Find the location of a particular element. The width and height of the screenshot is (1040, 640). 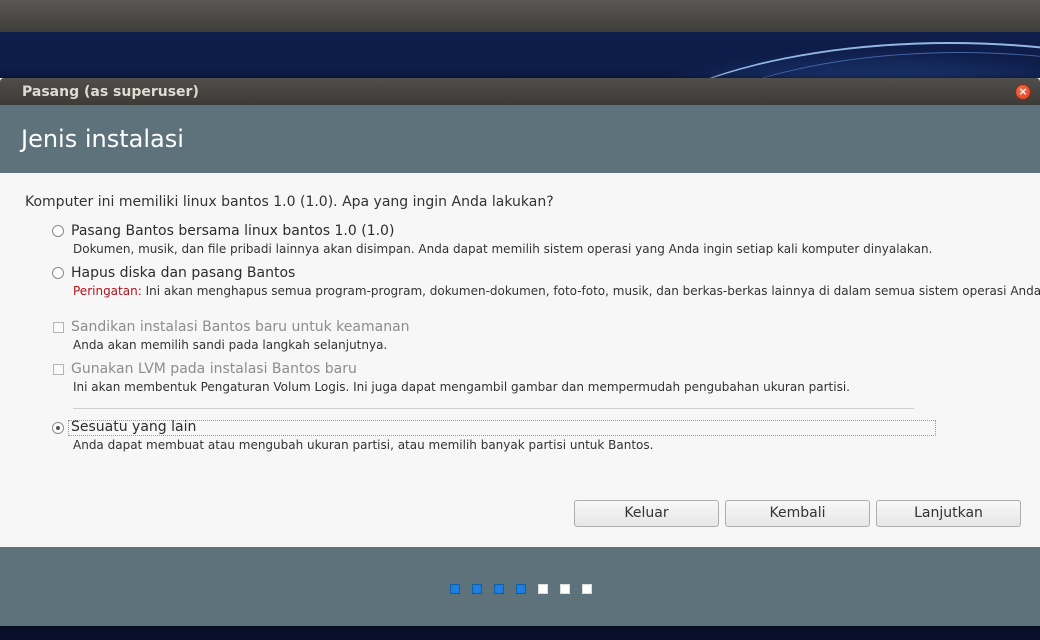

checkbox-encrypt is located at coordinates (58, 327).